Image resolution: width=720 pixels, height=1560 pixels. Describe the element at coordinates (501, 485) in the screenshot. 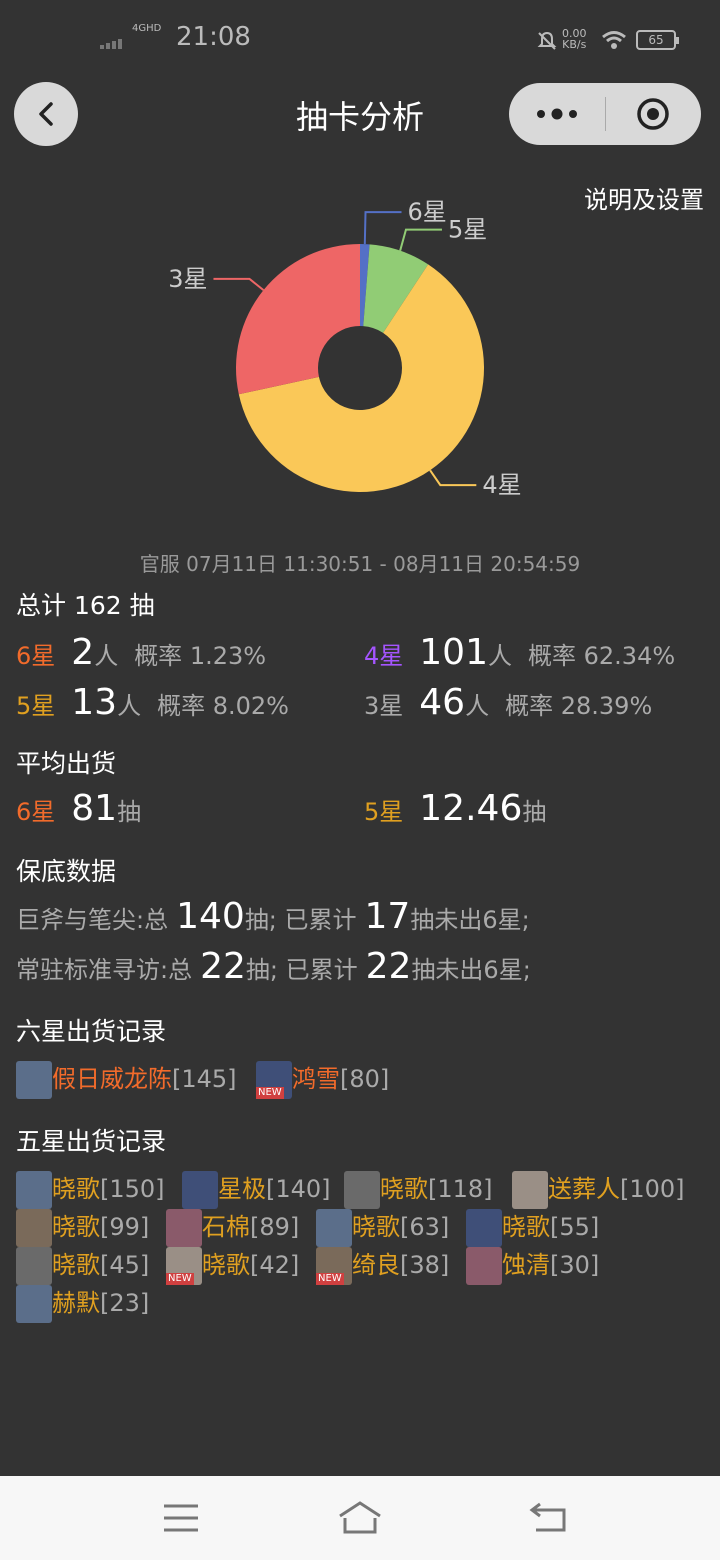

I see `pie-label-3: 4星` at that location.